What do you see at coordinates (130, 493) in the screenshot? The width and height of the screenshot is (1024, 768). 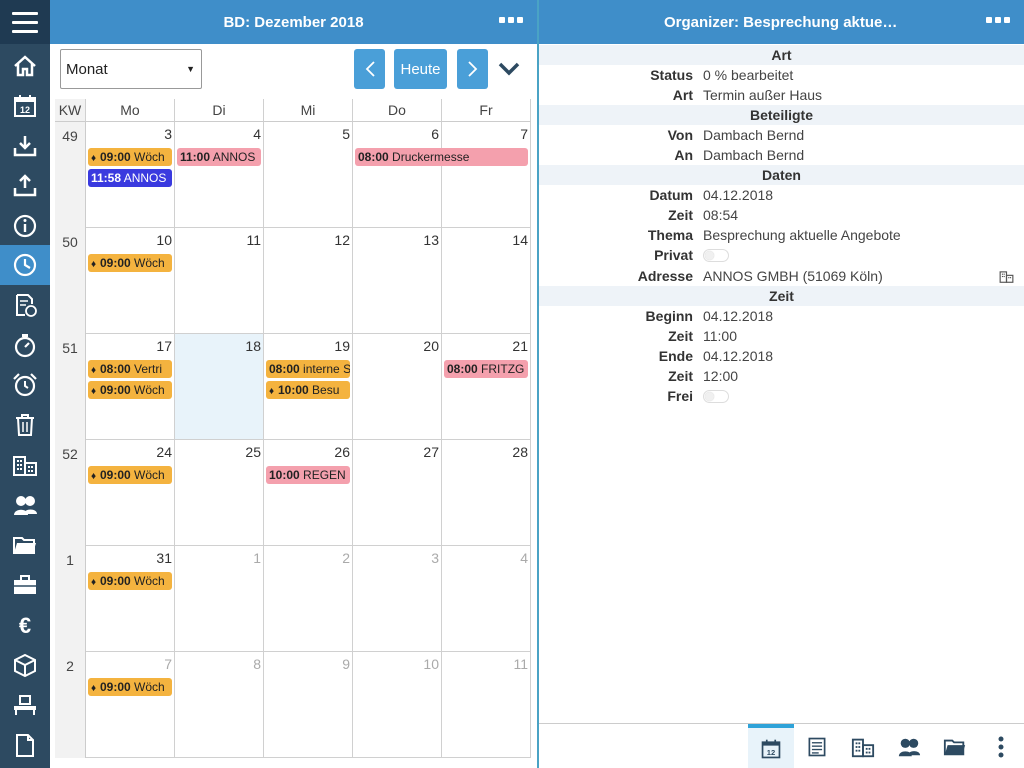 I see `day-cell: 24 ♦ 09:00 Wöch` at bounding box center [130, 493].